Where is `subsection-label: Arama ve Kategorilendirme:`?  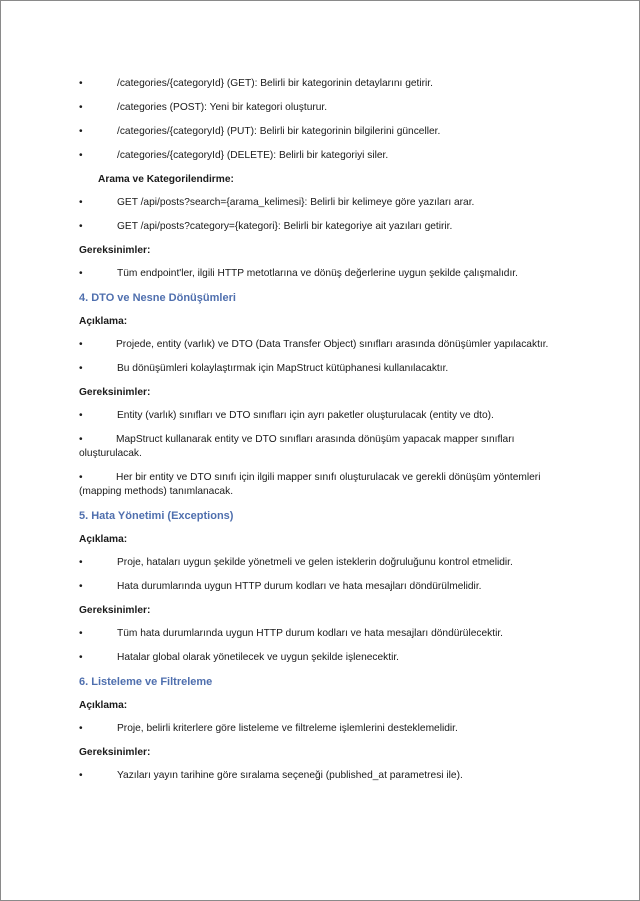
subsection-label: Arama ve Kategorilendirme: is located at coordinates (166, 179).